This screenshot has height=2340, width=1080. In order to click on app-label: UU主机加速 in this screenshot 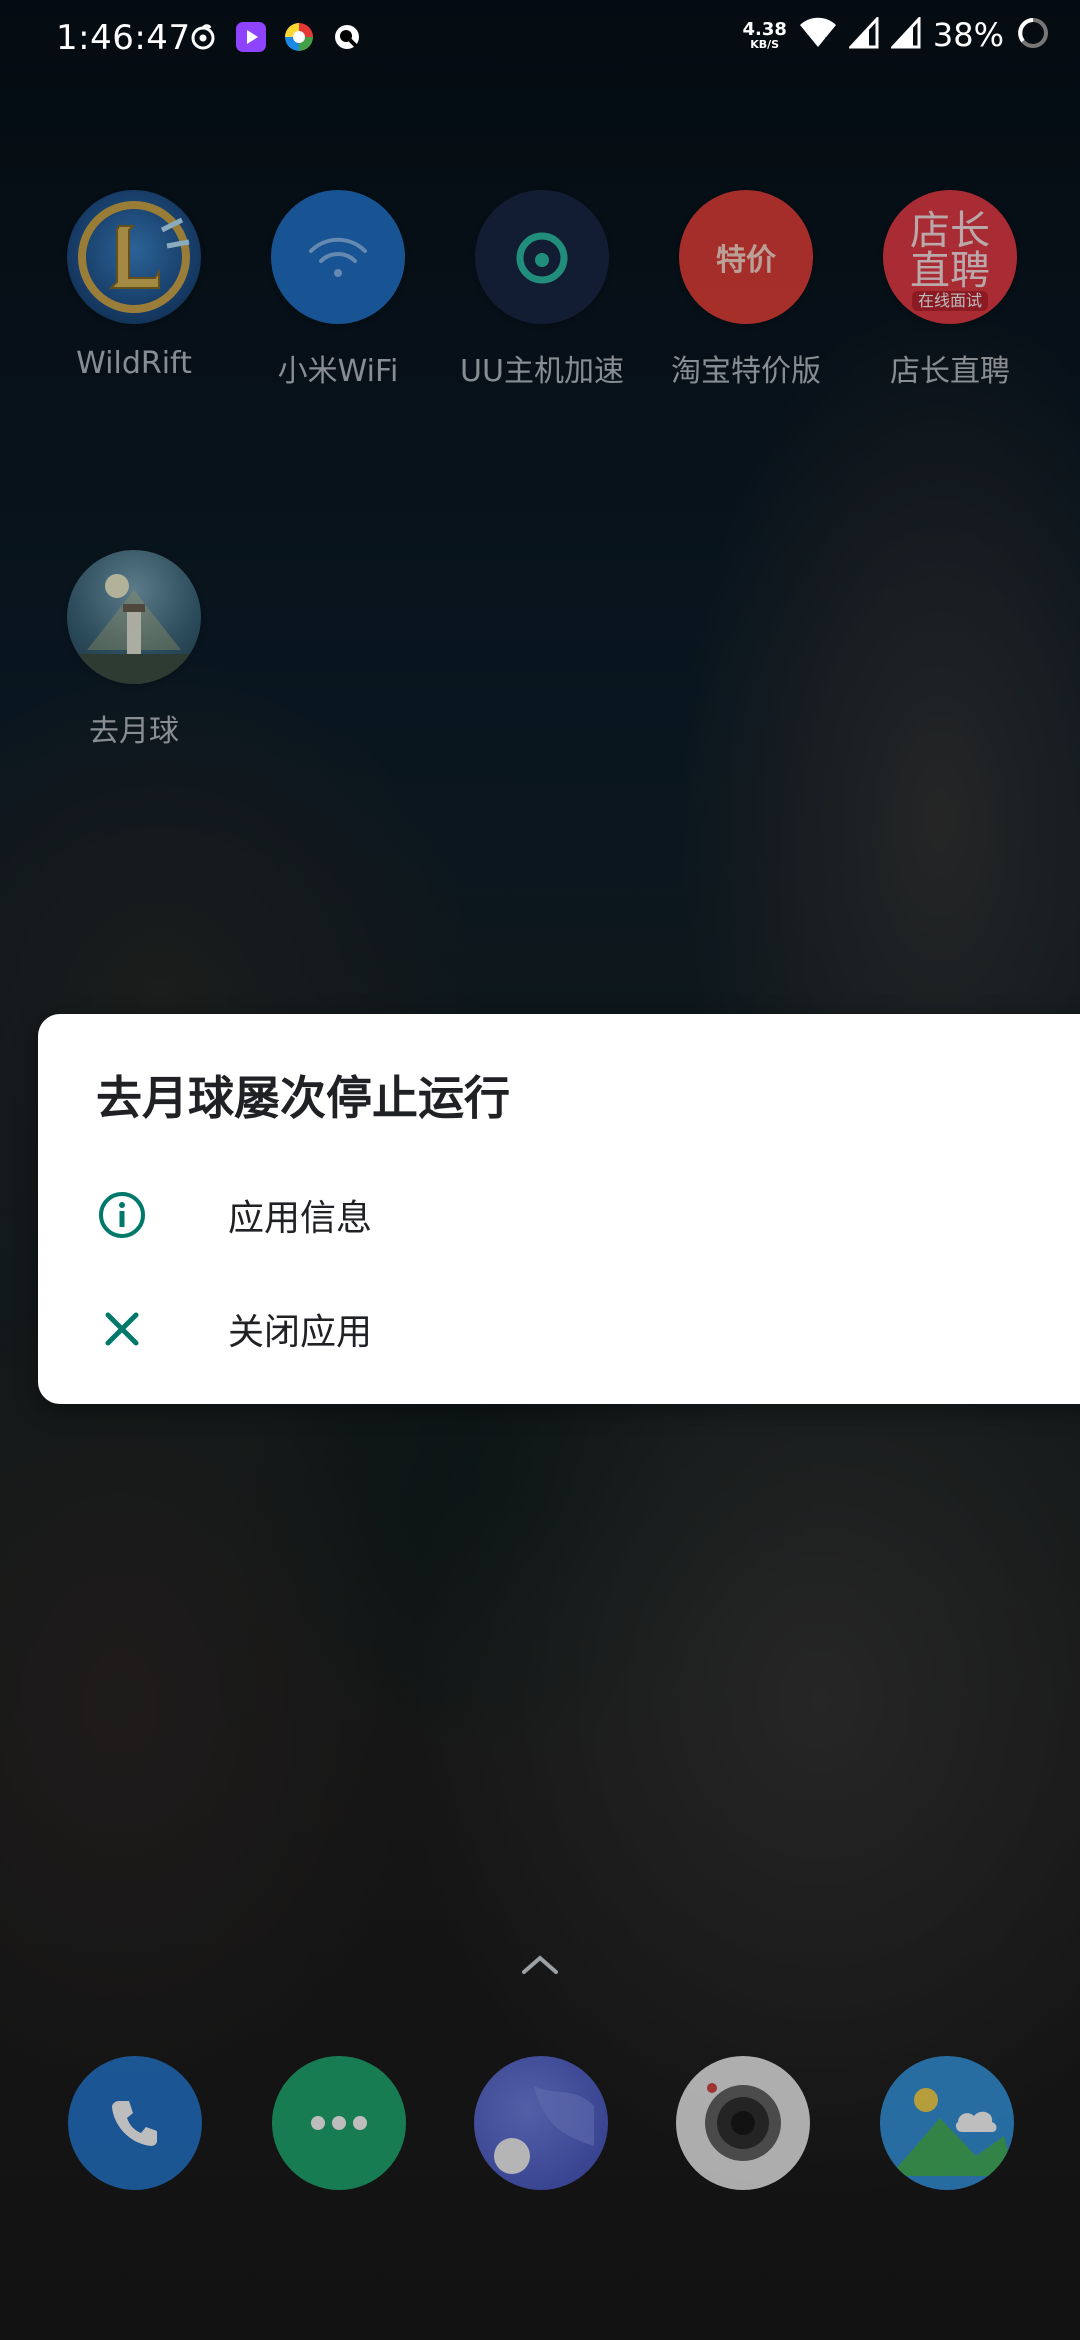, I will do `click(542, 371)`.